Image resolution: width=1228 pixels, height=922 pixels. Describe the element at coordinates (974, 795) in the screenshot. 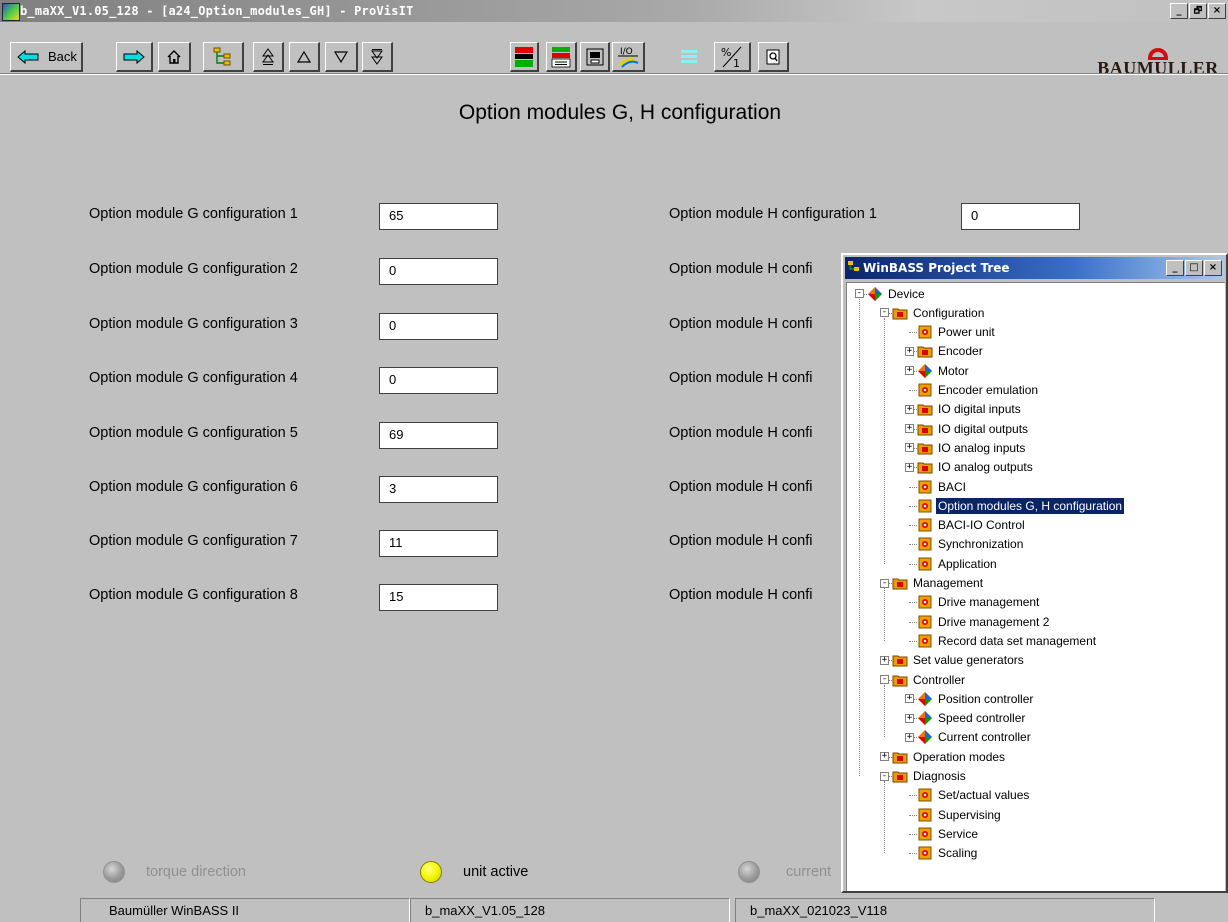

I see `tree-node: Set/actual values` at that location.